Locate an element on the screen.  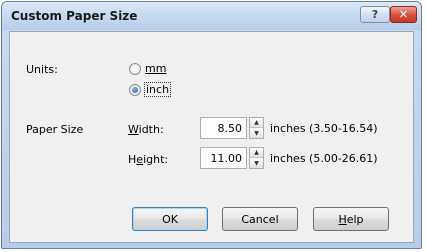
radio-mm is located at coordinates (135, 69).